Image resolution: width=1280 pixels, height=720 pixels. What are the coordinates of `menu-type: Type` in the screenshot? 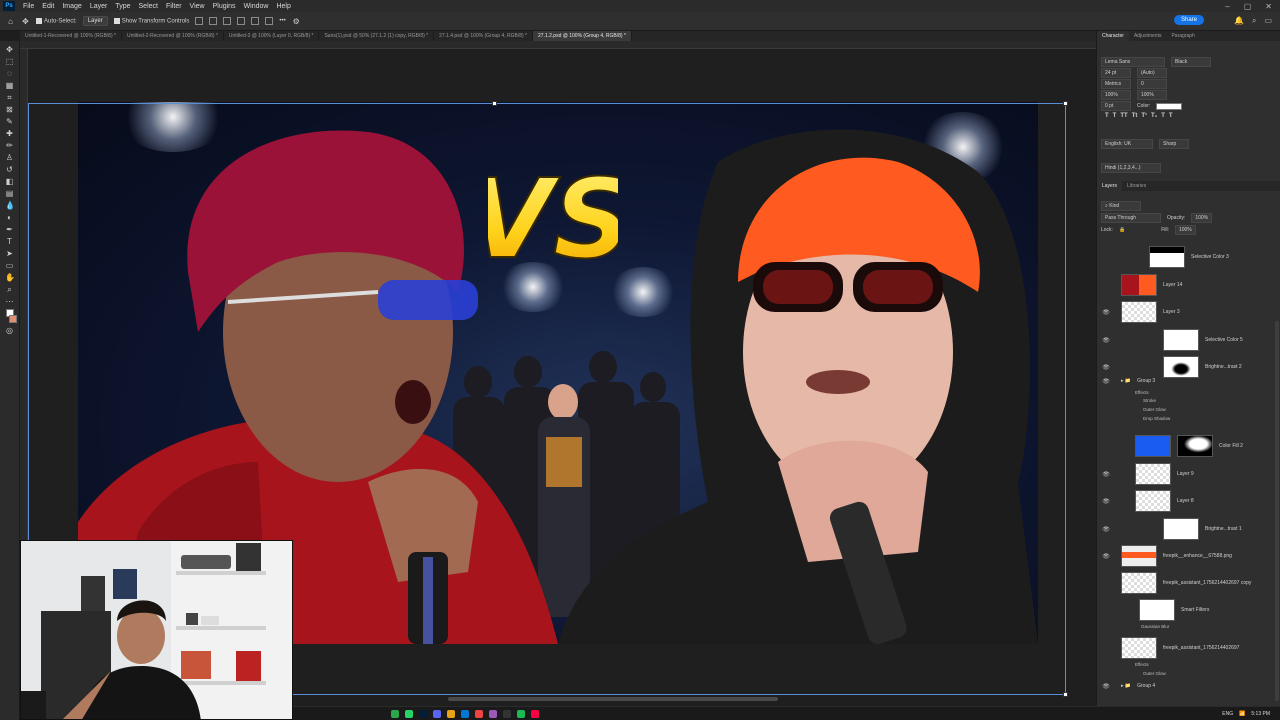 It's located at (122, 6).